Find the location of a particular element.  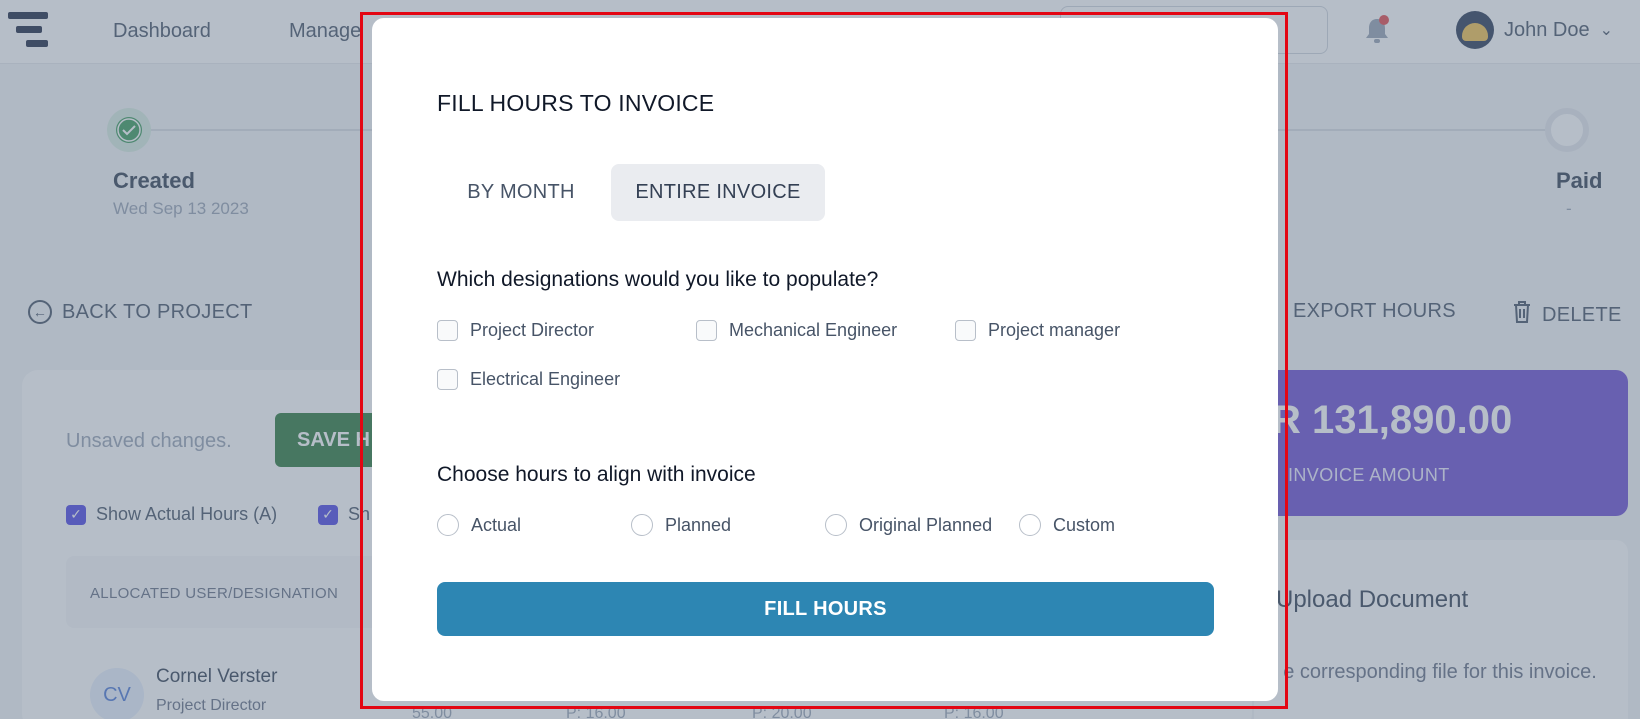

hours-option-label: Original Planned is located at coordinates (926, 524).